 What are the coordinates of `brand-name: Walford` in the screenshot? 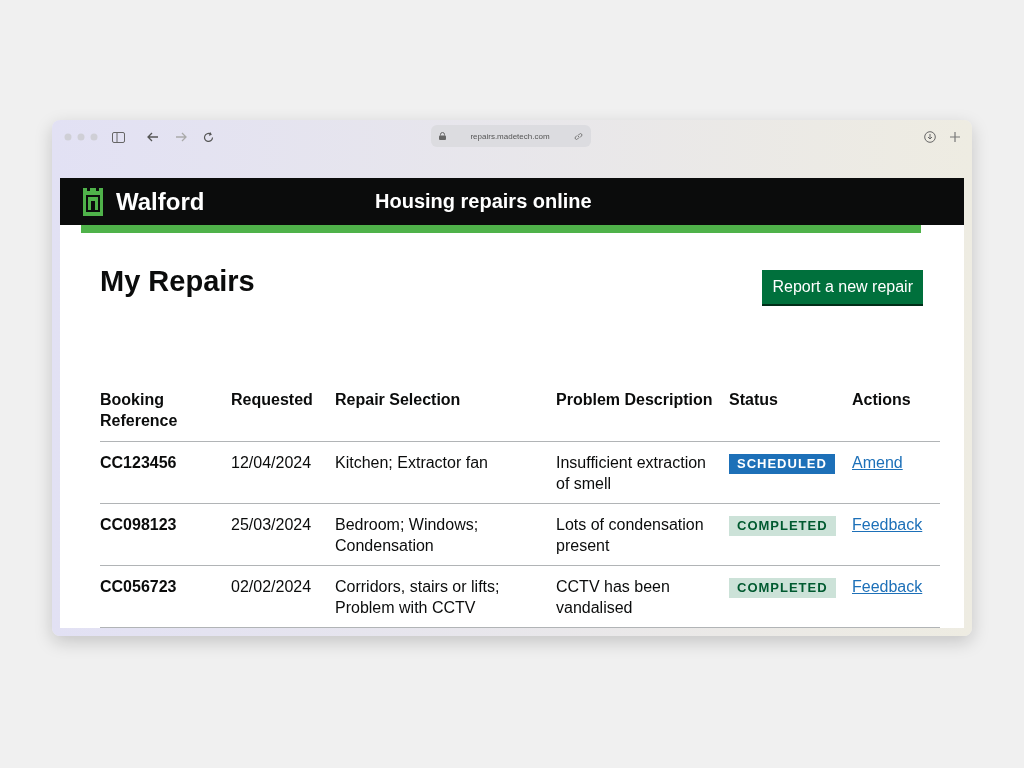 It's located at (160, 201).